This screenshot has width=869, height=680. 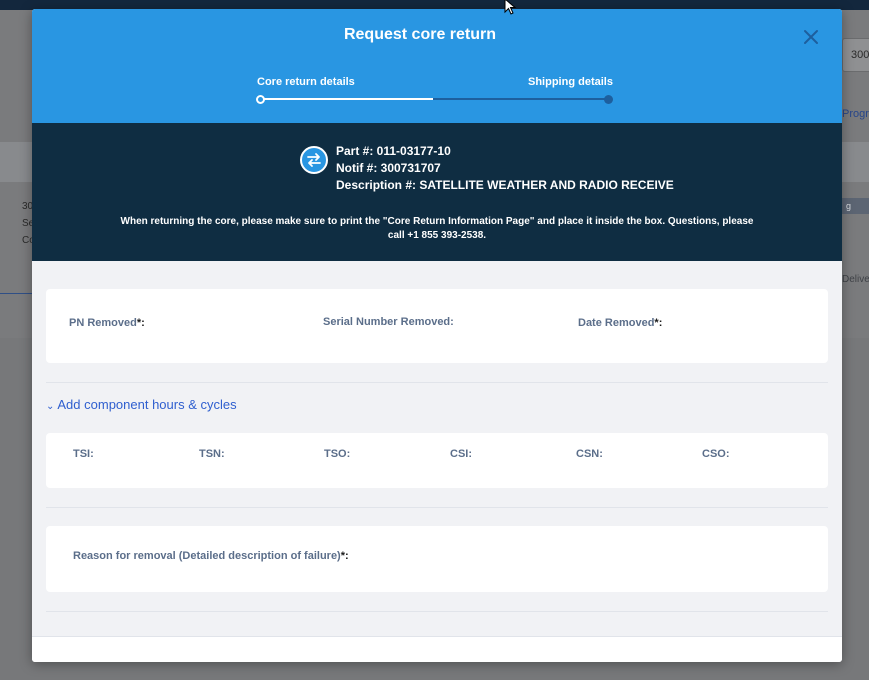 I want to click on background-status-tag: g, so click(x=855, y=206).